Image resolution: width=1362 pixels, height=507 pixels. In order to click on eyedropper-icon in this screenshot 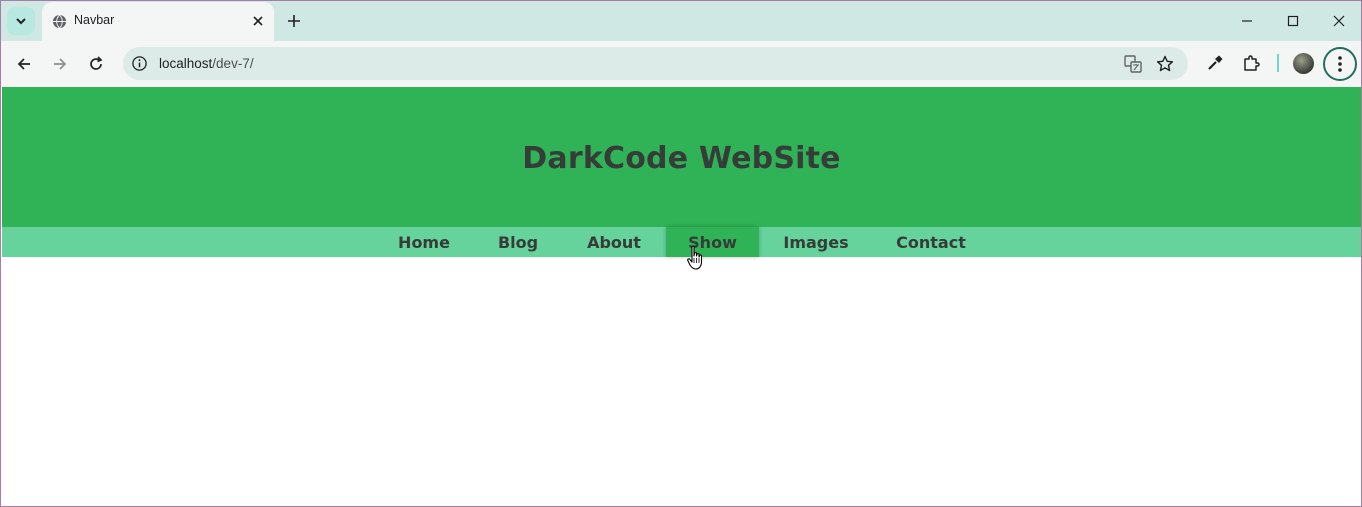, I will do `click(1215, 62)`.